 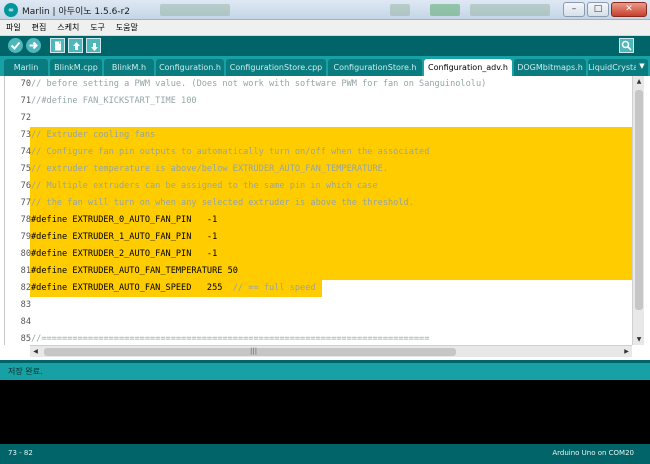 What do you see at coordinates (25, 322) in the screenshot?
I see `line-number: 84` at bounding box center [25, 322].